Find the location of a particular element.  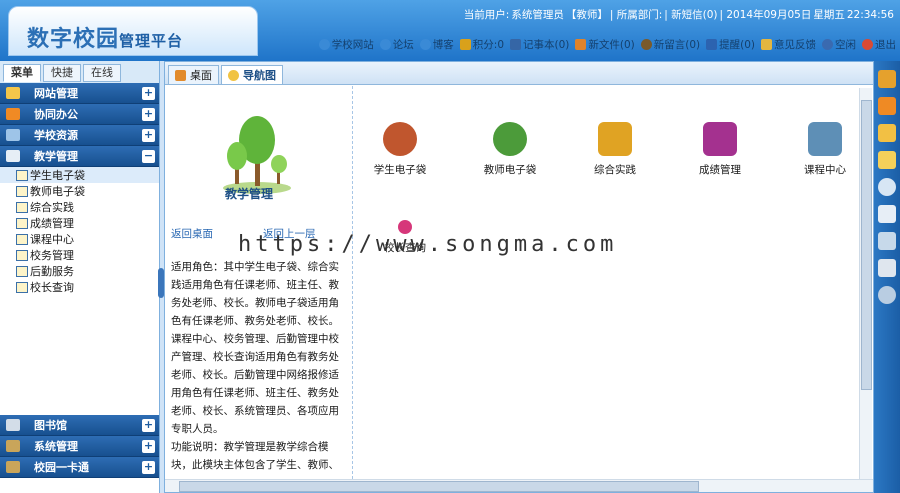

right-toolbar is located at coordinates (887, 277).